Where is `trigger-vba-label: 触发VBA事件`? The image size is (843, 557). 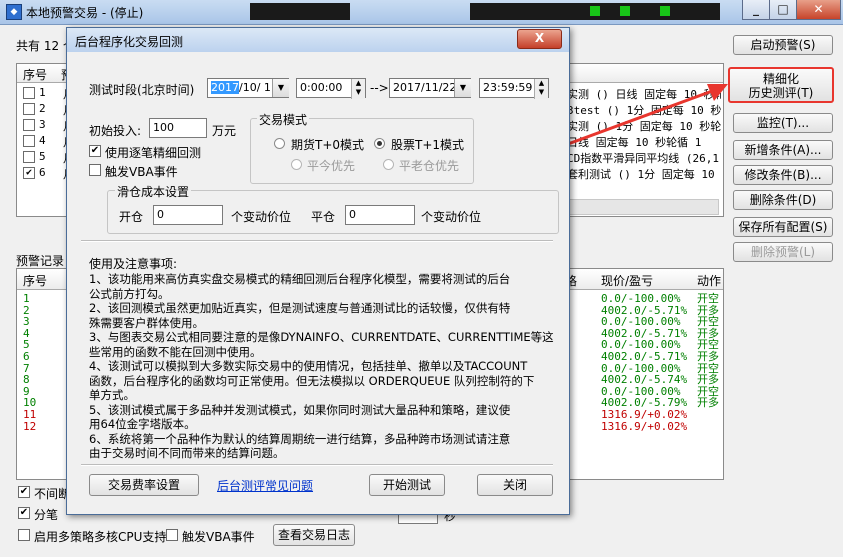
trigger-vba-label: 触发VBA事件 is located at coordinates (141, 172).